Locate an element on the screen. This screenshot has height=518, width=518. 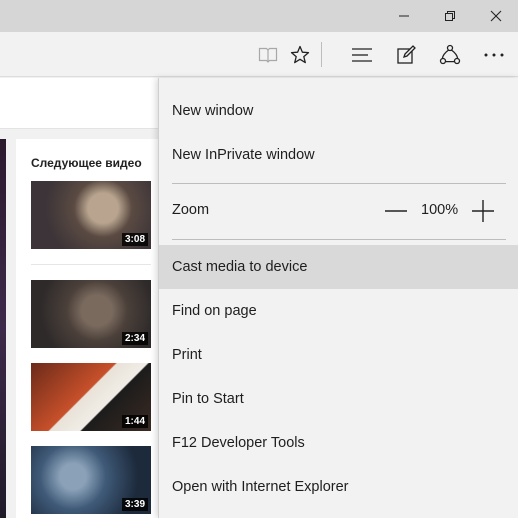
up-next-title: Следующее видео is located at coordinates (86, 163).